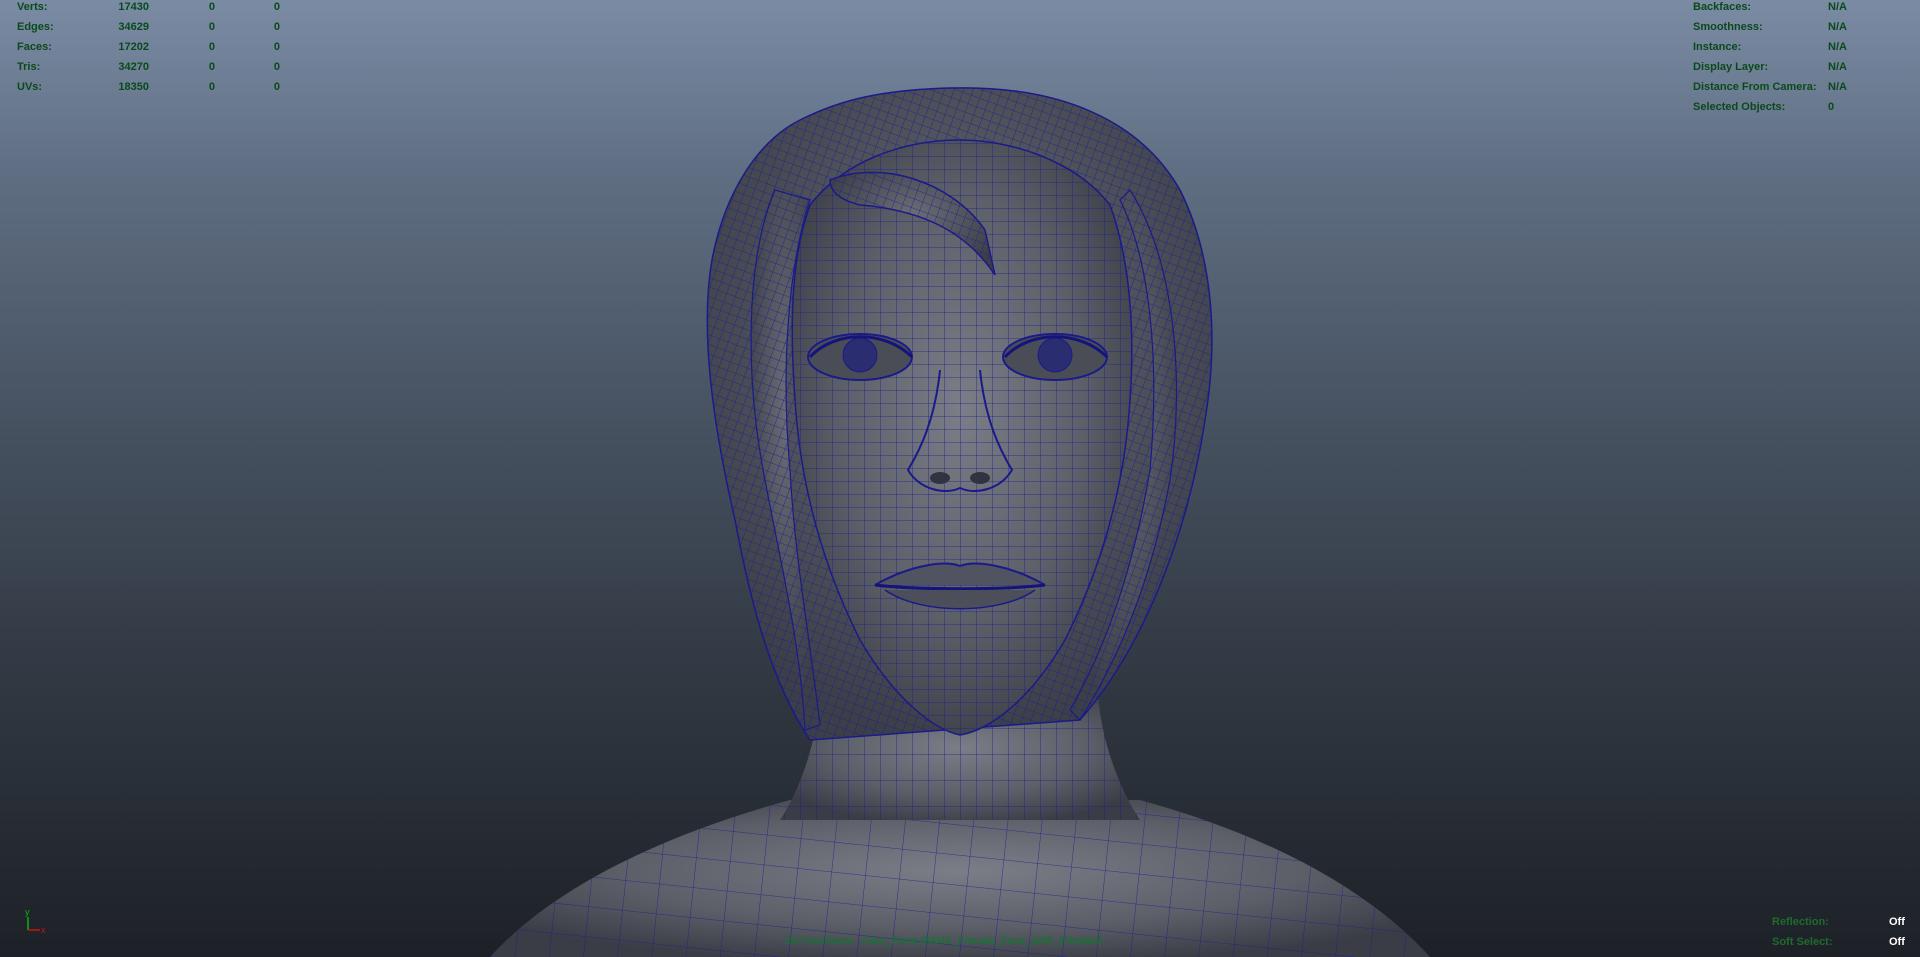 The image size is (1920, 957). Describe the element at coordinates (1842, 922) in the screenshot. I see `toggle-row-reflection: Reflection: Off` at that location.